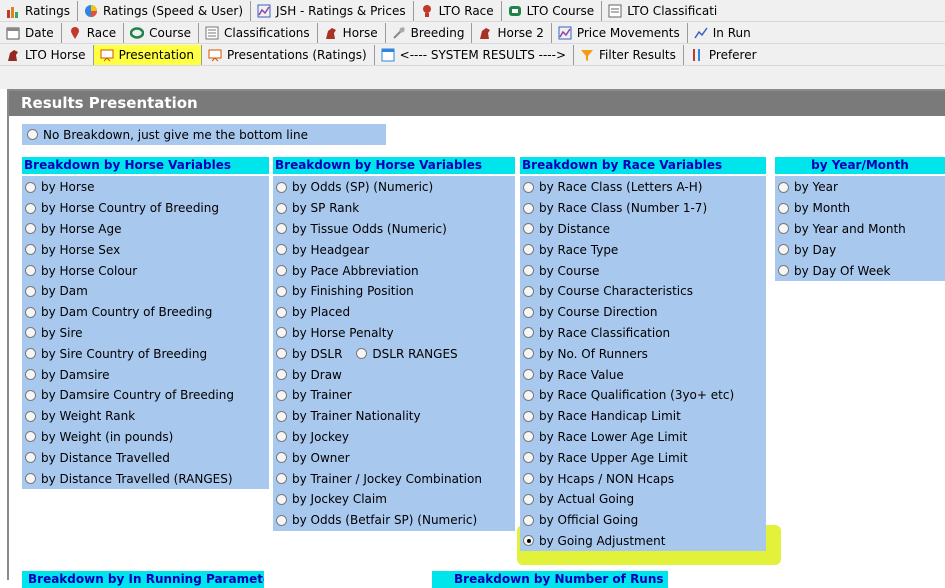 The image size is (945, 588). What do you see at coordinates (145, 395) in the screenshot?
I see `option-by-damsire-country-of-breeding: by Damsire Country of Breeding` at bounding box center [145, 395].